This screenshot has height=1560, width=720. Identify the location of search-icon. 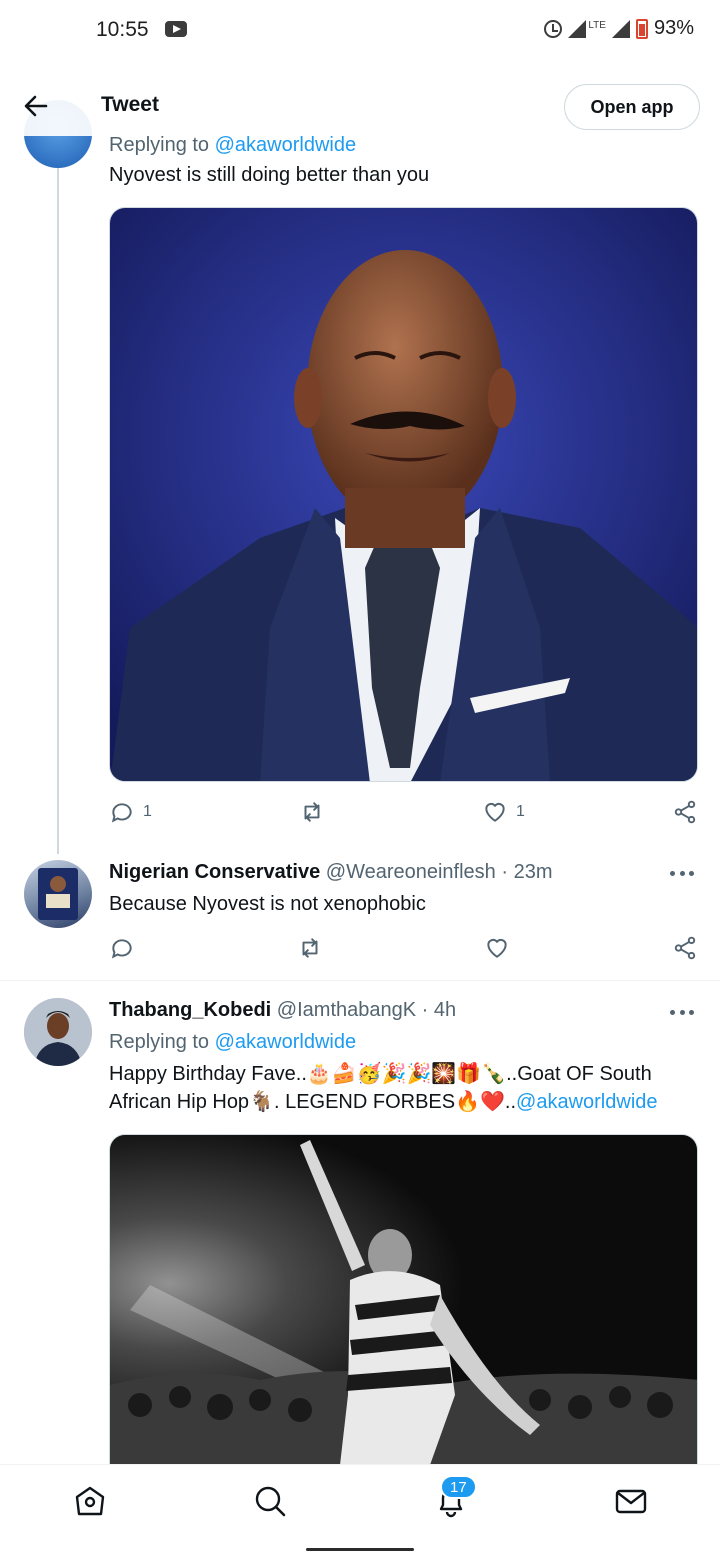
(270, 1501).